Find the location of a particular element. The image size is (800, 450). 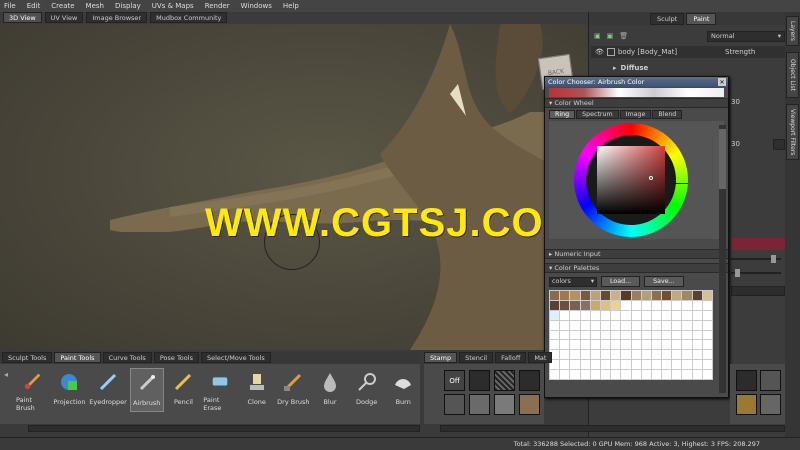

section-color-palettes: ▾ Color Palettes is located at coordinates (636, 268).